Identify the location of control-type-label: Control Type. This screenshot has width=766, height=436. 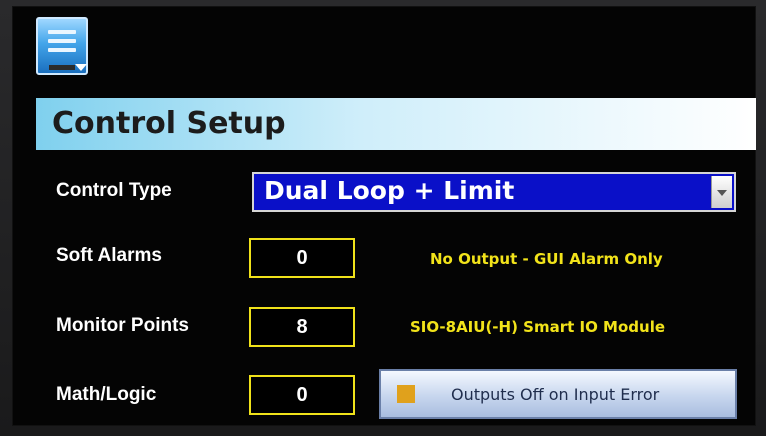
(114, 190).